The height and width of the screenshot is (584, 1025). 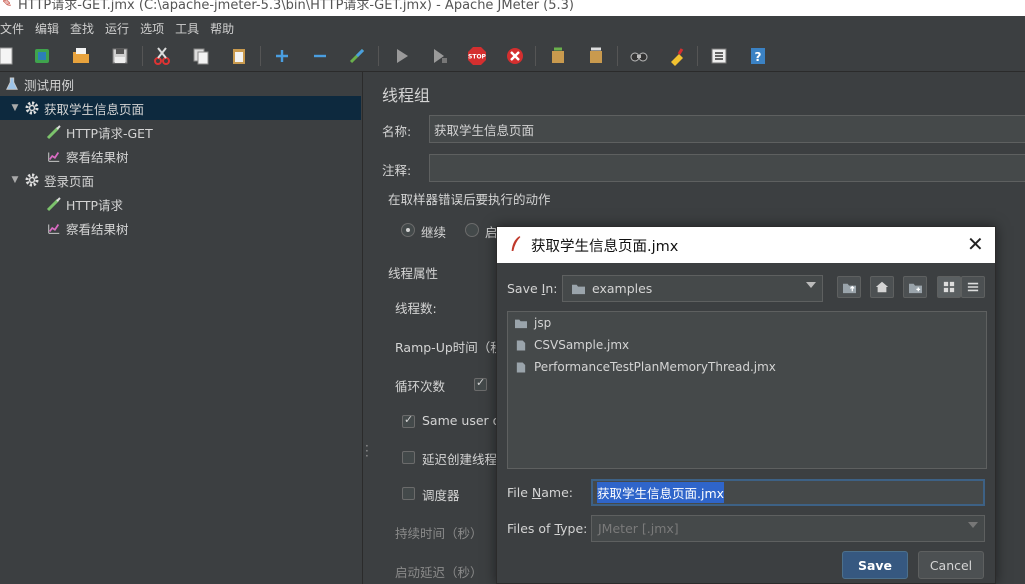 I want to click on file-item-label: jsp, so click(x=543, y=323).